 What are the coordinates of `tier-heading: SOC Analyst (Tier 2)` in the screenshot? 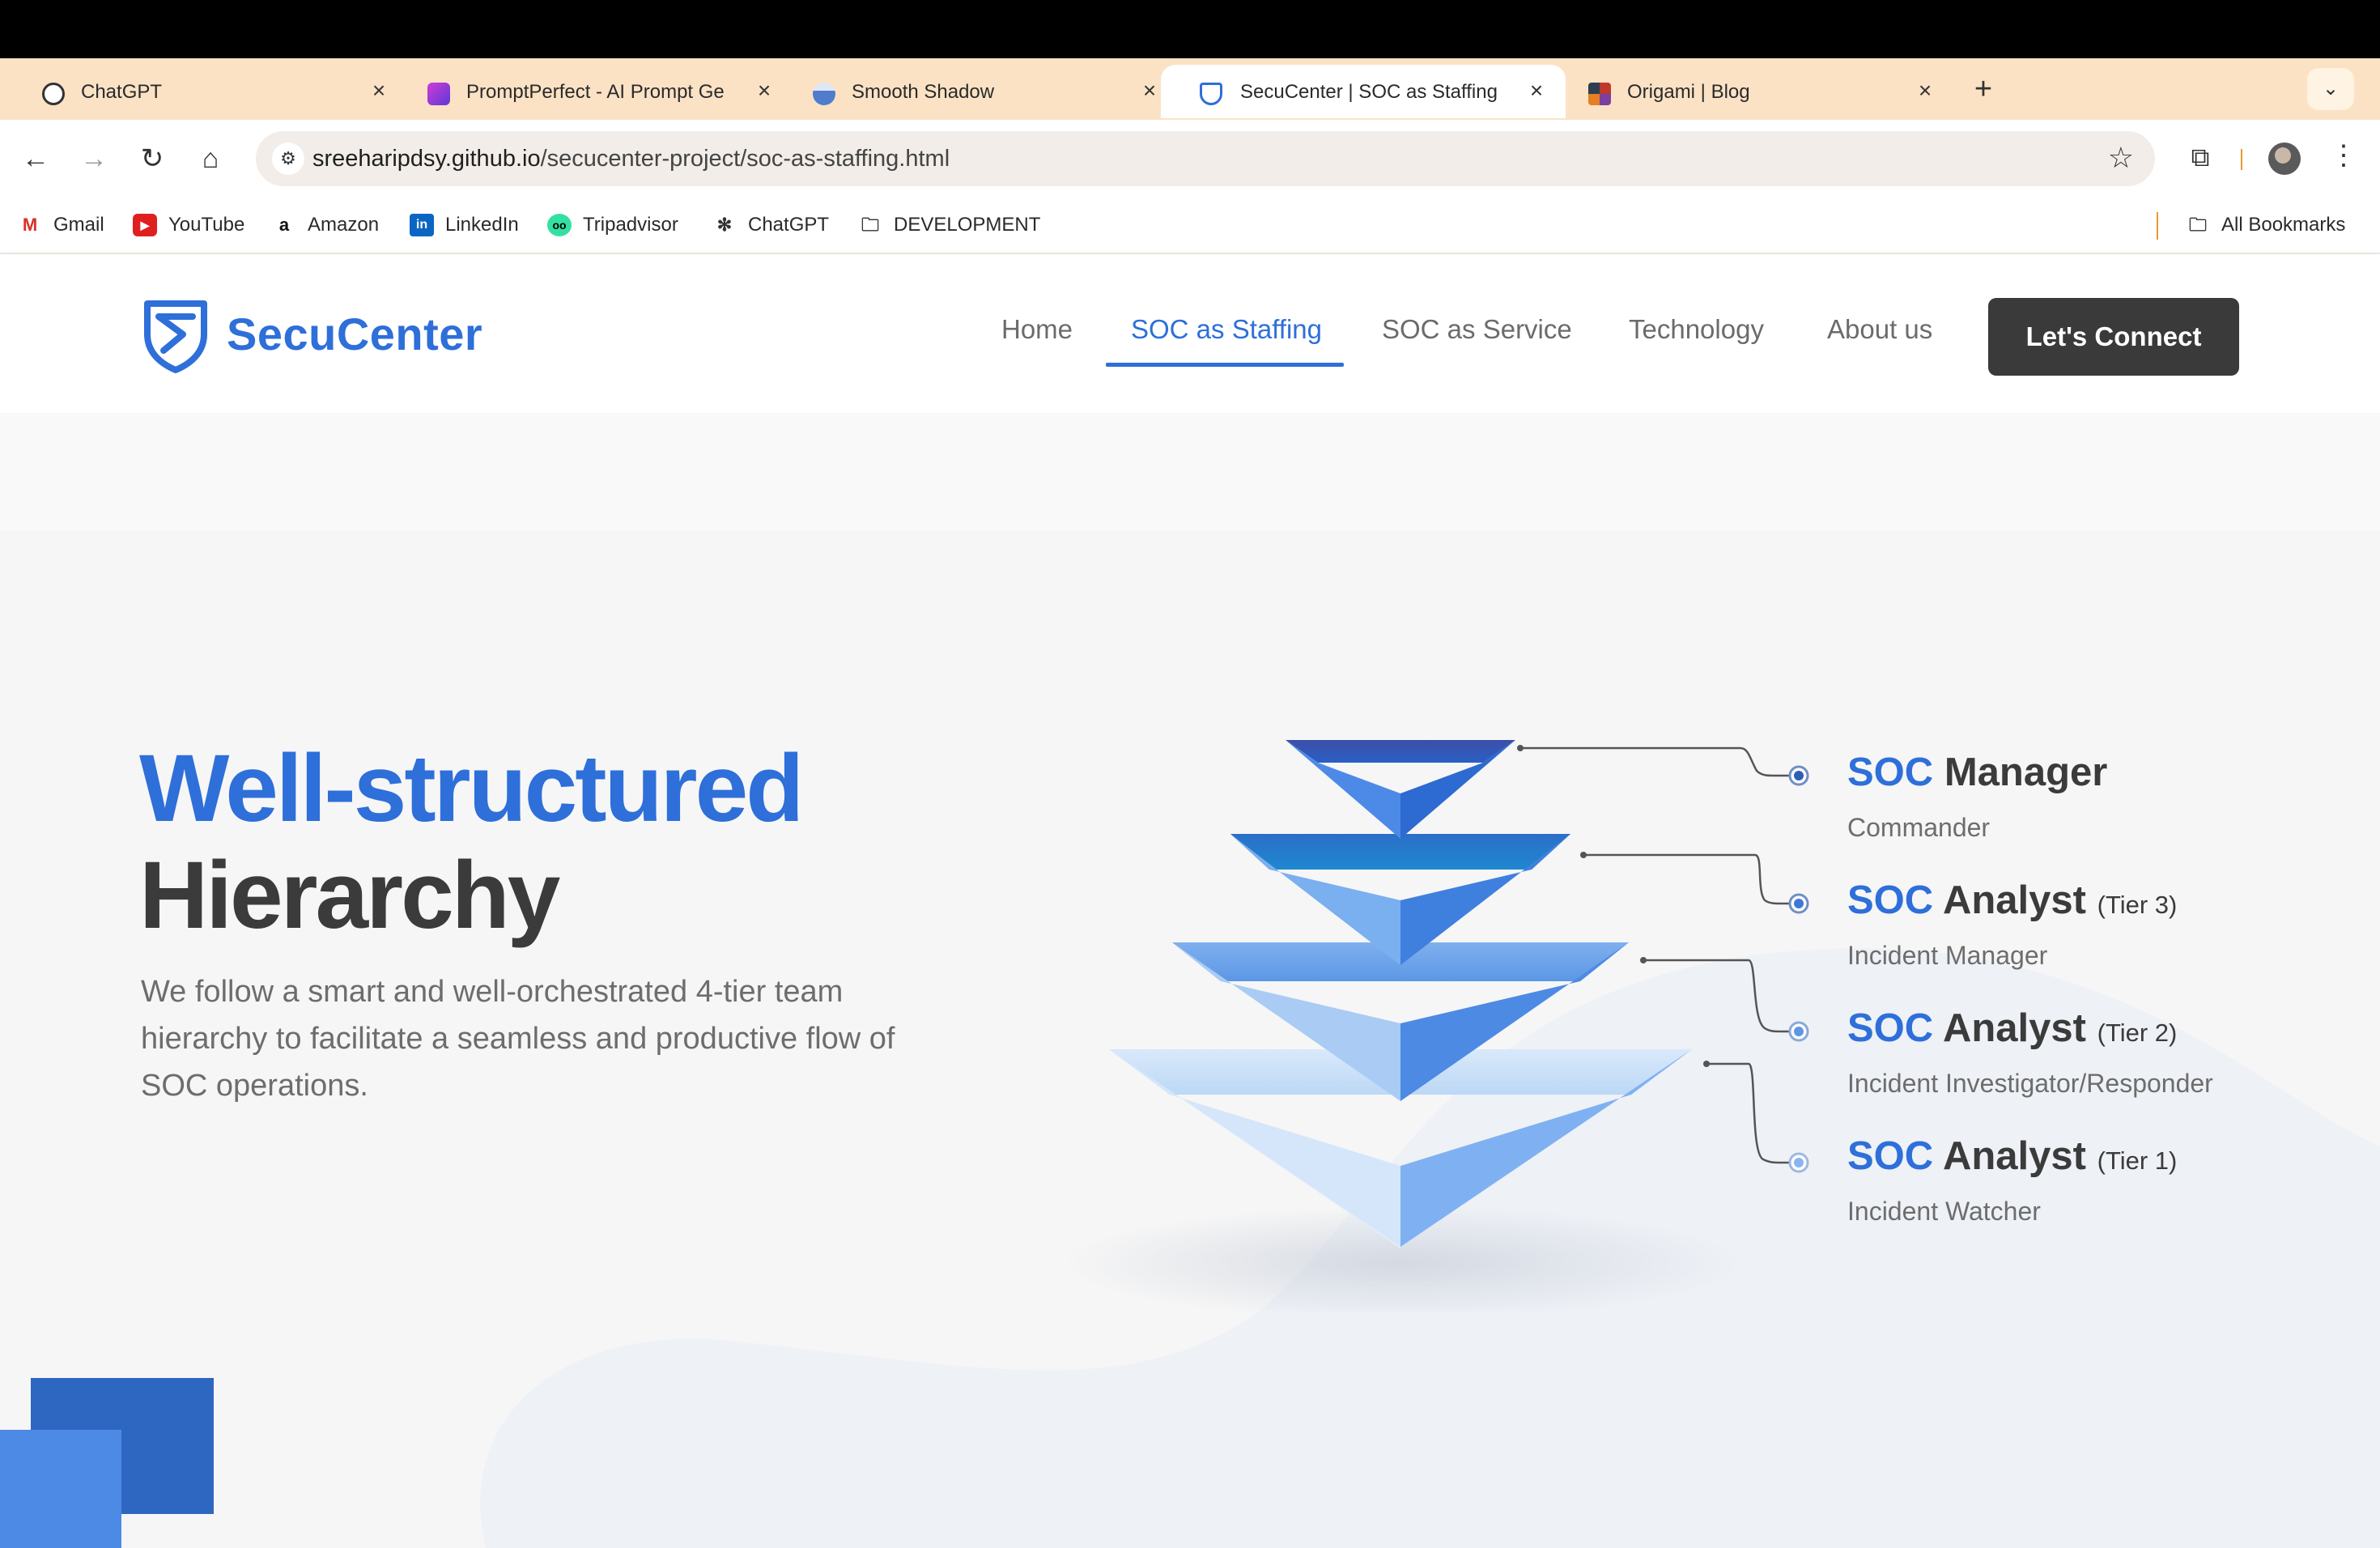 It's located at (2030, 1029).